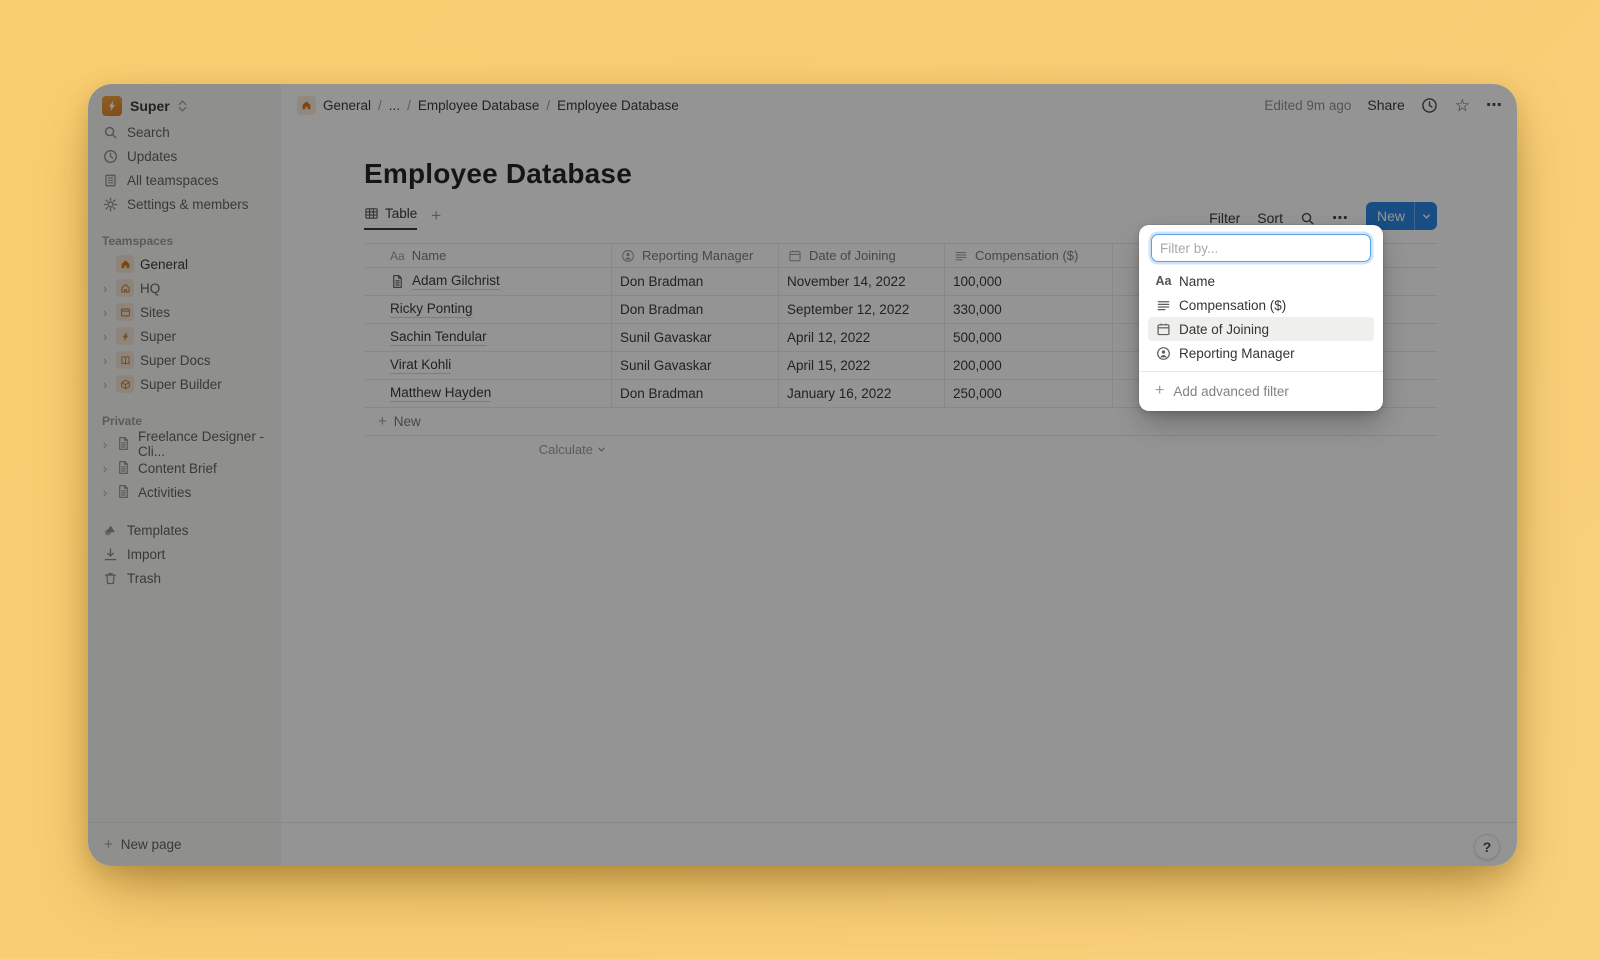  What do you see at coordinates (1261, 248) in the screenshot?
I see `filter-by-input` at bounding box center [1261, 248].